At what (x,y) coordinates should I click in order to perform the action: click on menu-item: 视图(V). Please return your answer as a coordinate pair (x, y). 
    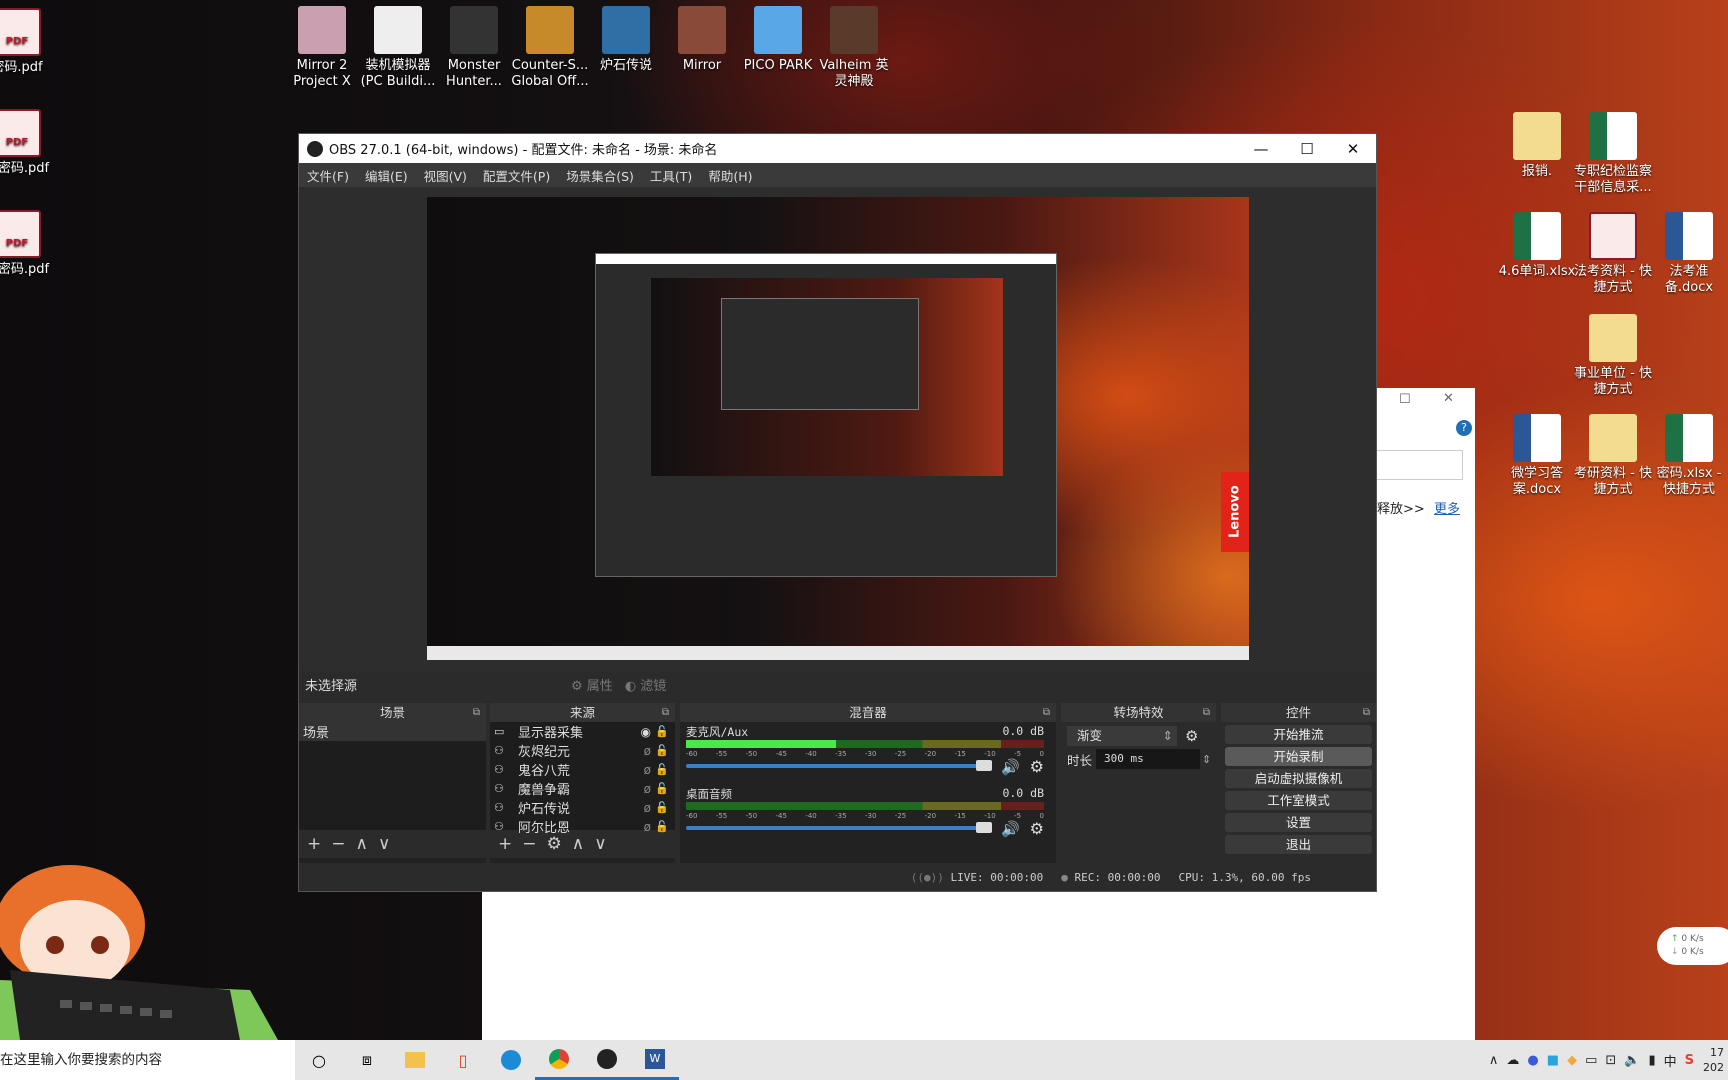
    Looking at the image, I should click on (445, 175).